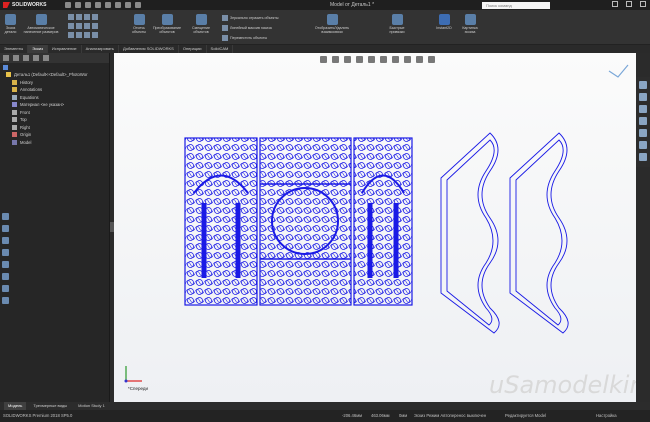  I want to click on sketch-tools-strip, so click(5, 258).